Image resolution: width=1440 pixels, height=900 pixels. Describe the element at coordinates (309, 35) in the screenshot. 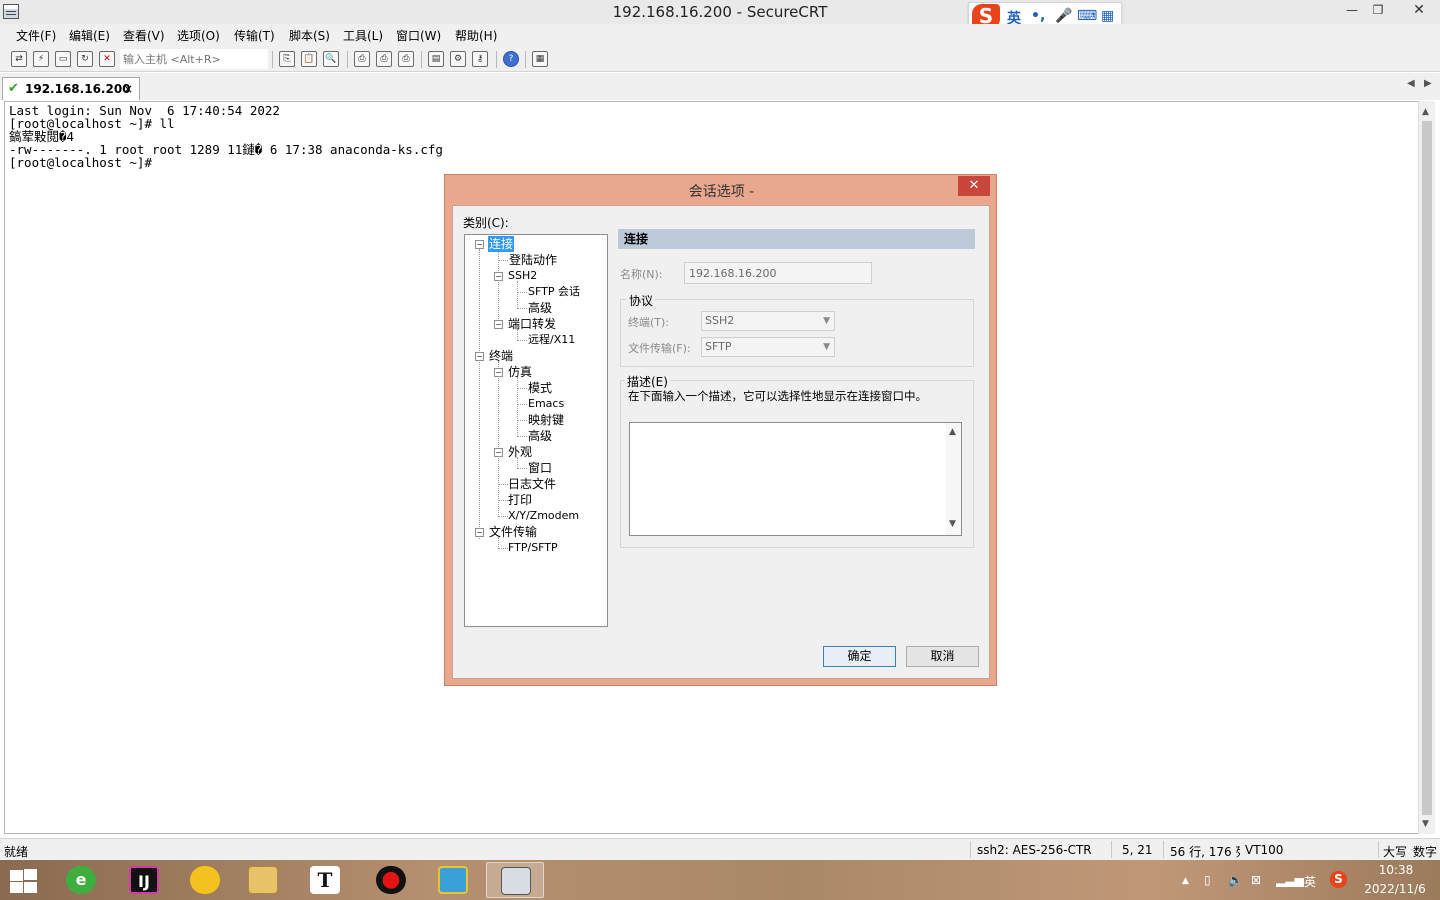

I see `menu-script: 脚本(S)` at that location.